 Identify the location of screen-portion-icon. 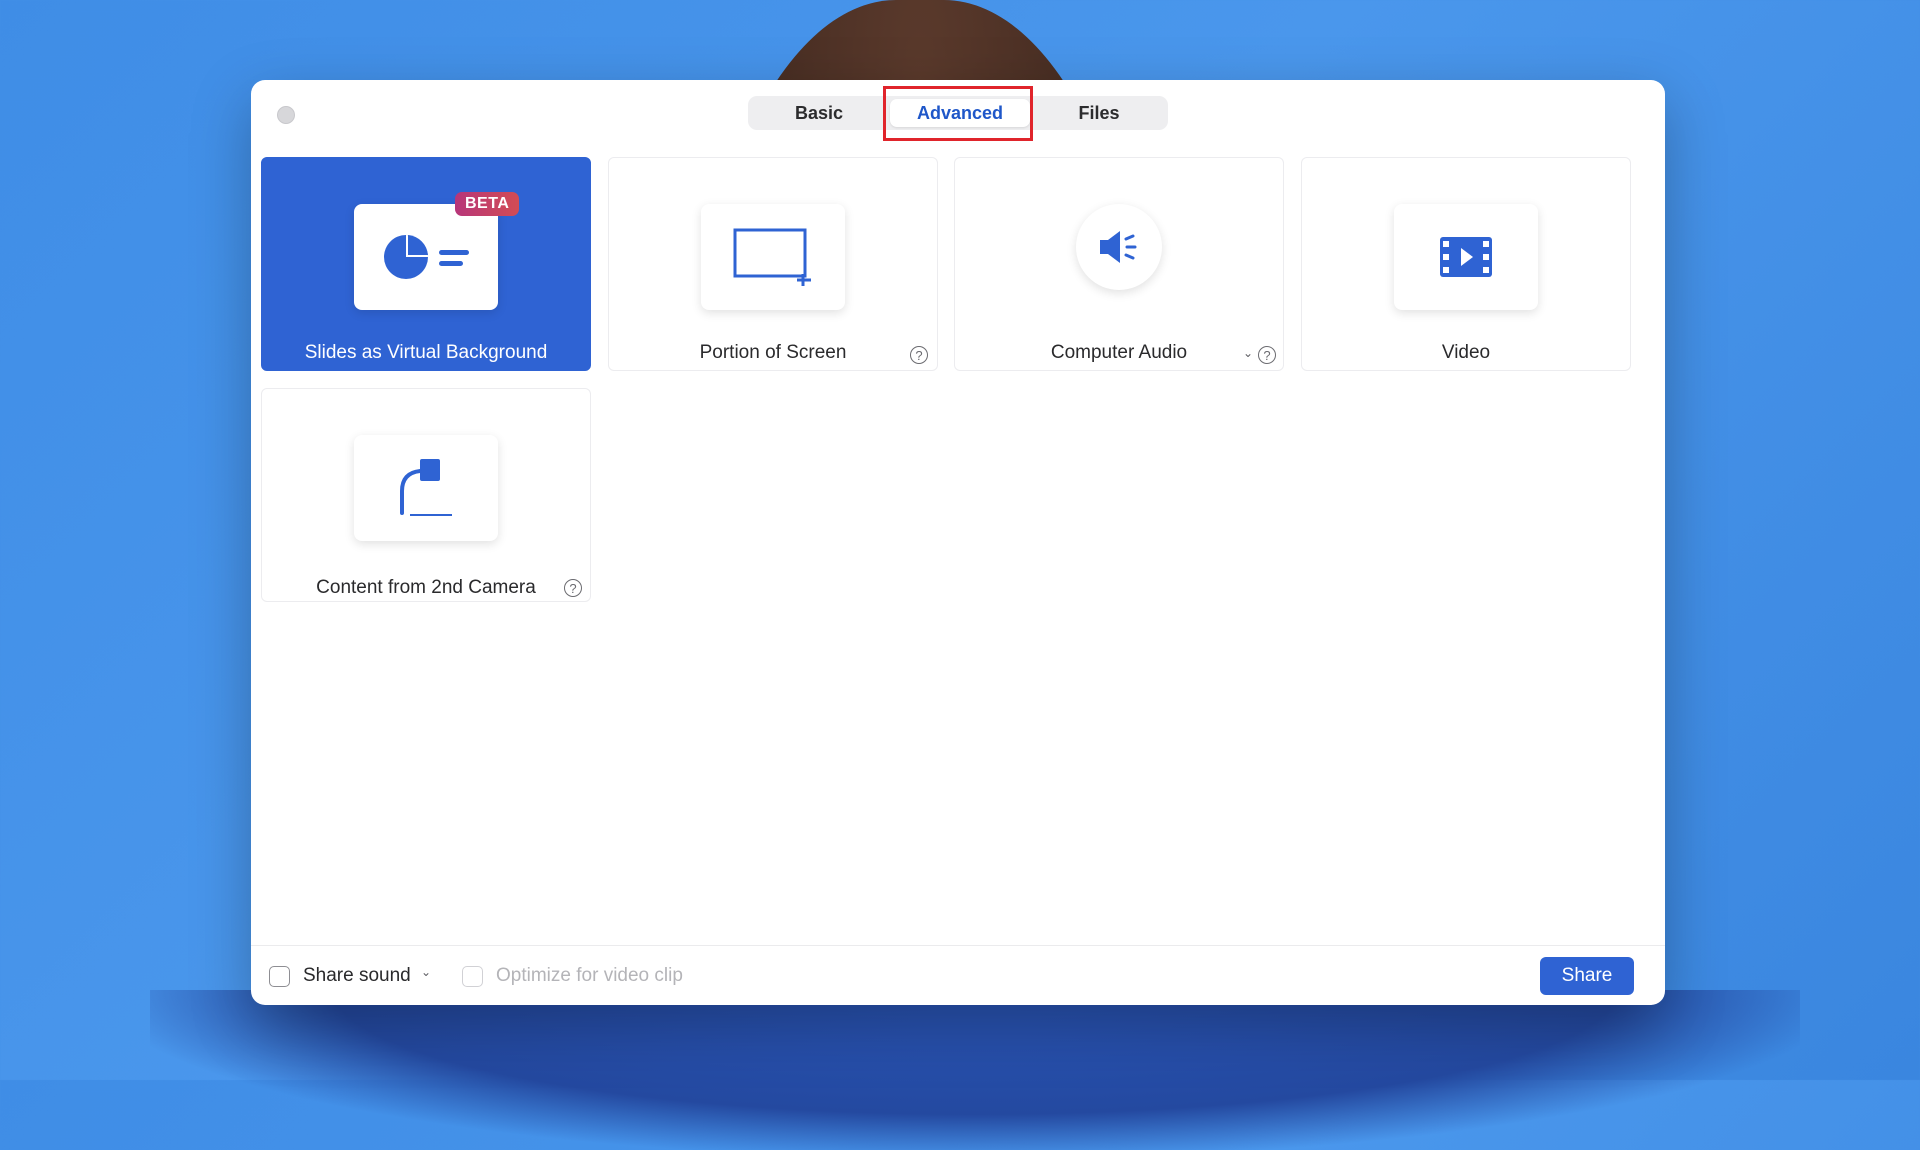
(773, 257).